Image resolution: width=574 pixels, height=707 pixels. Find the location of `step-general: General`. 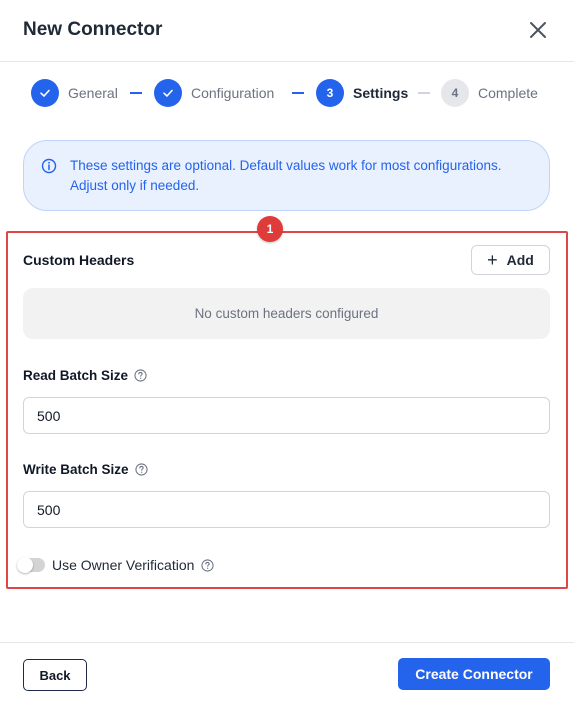

step-general: General is located at coordinates (74, 93).